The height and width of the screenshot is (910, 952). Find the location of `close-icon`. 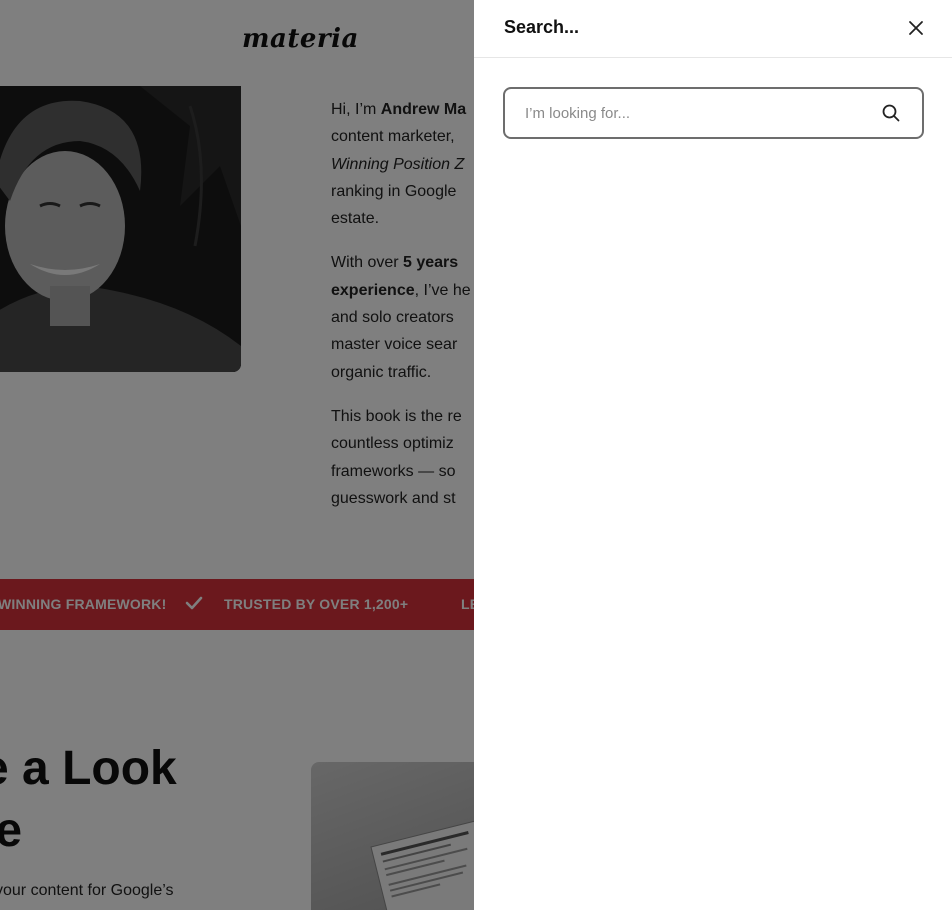

close-icon is located at coordinates (916, 28).